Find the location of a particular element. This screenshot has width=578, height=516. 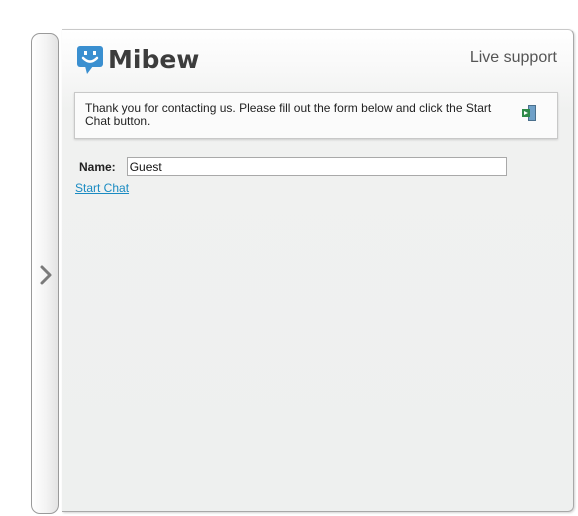

name-input is located at coordinates (316, 166).